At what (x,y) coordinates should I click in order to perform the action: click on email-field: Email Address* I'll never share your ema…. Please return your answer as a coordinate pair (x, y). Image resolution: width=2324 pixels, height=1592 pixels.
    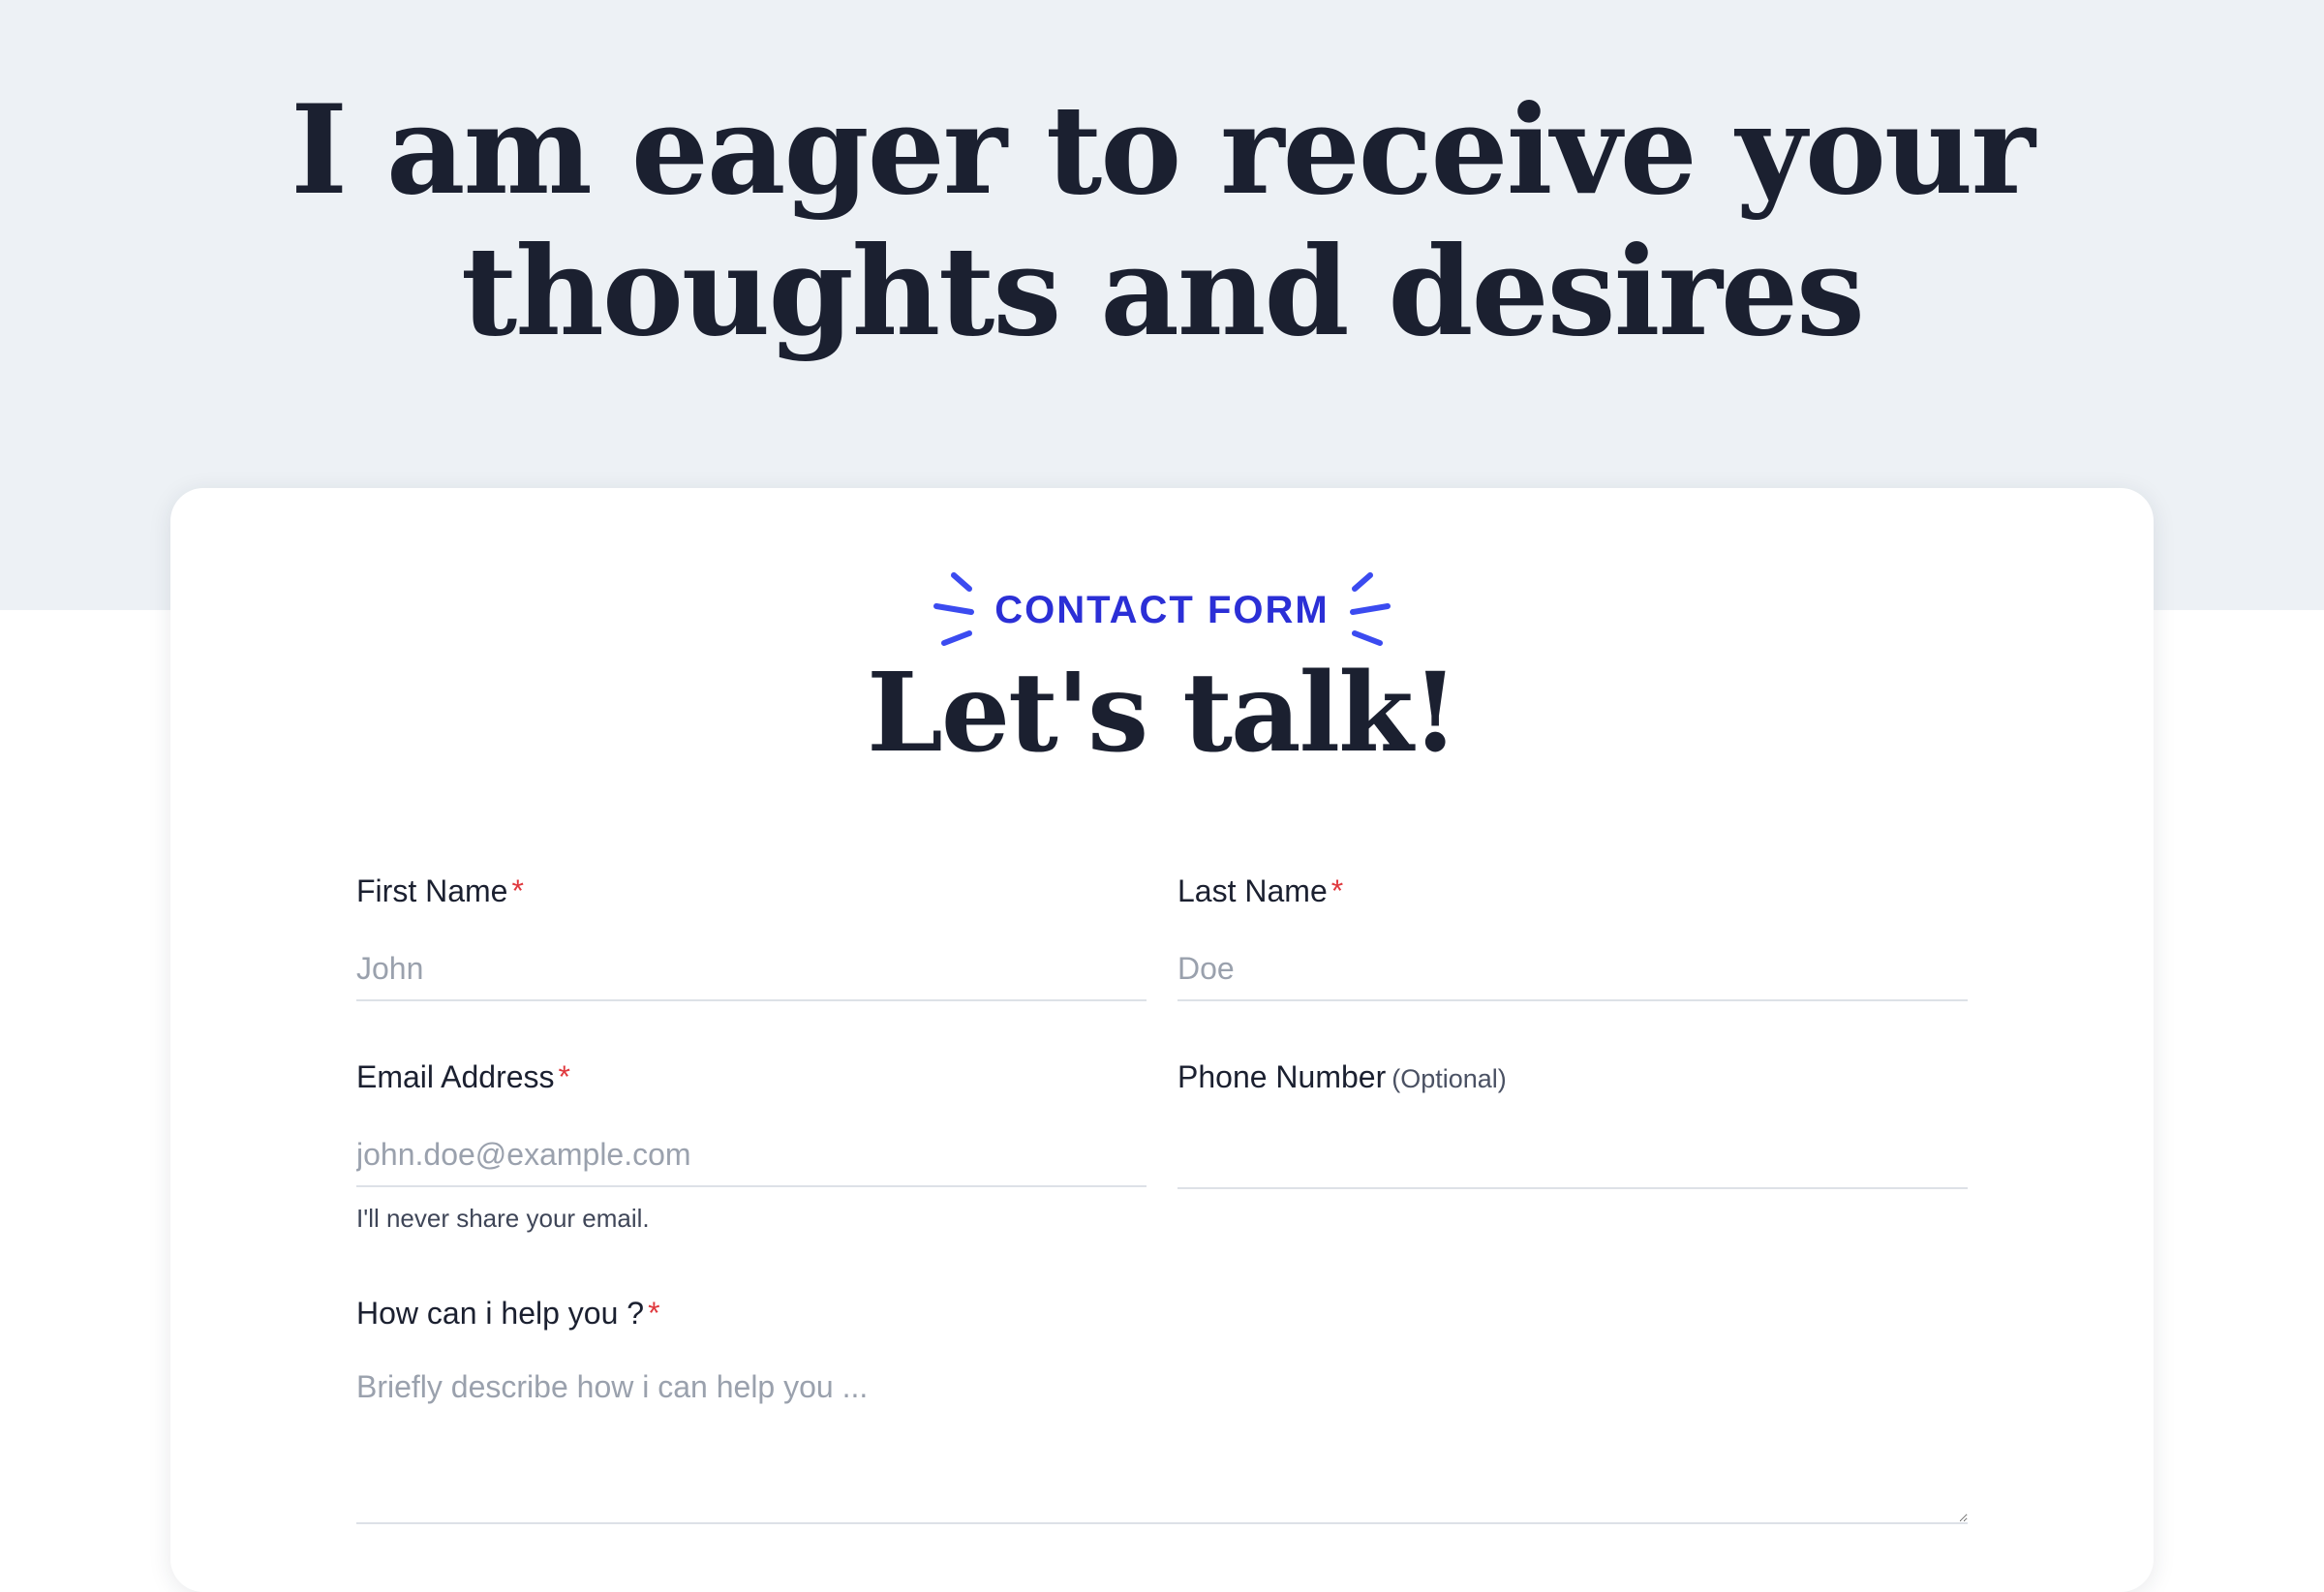
    Looking at the image, I should click on (751, 1146).